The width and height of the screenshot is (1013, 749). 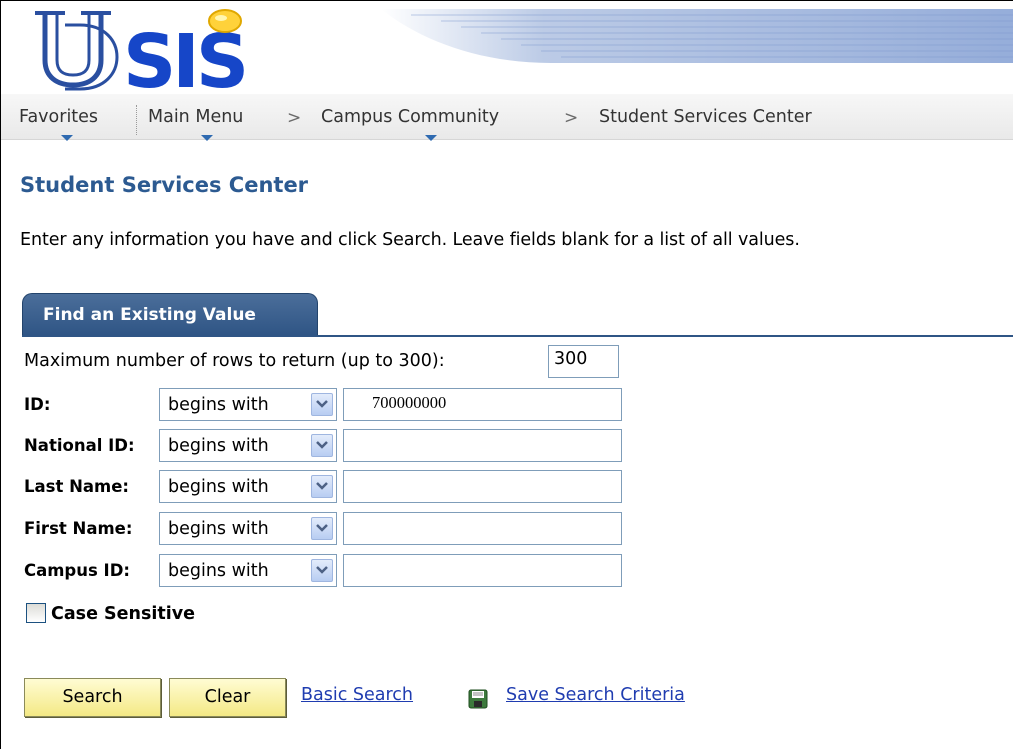 What do you see at coordinates (478, 699) in the screenshot?
I see `floppy-disk-icon` at bounding box center [478, 699].